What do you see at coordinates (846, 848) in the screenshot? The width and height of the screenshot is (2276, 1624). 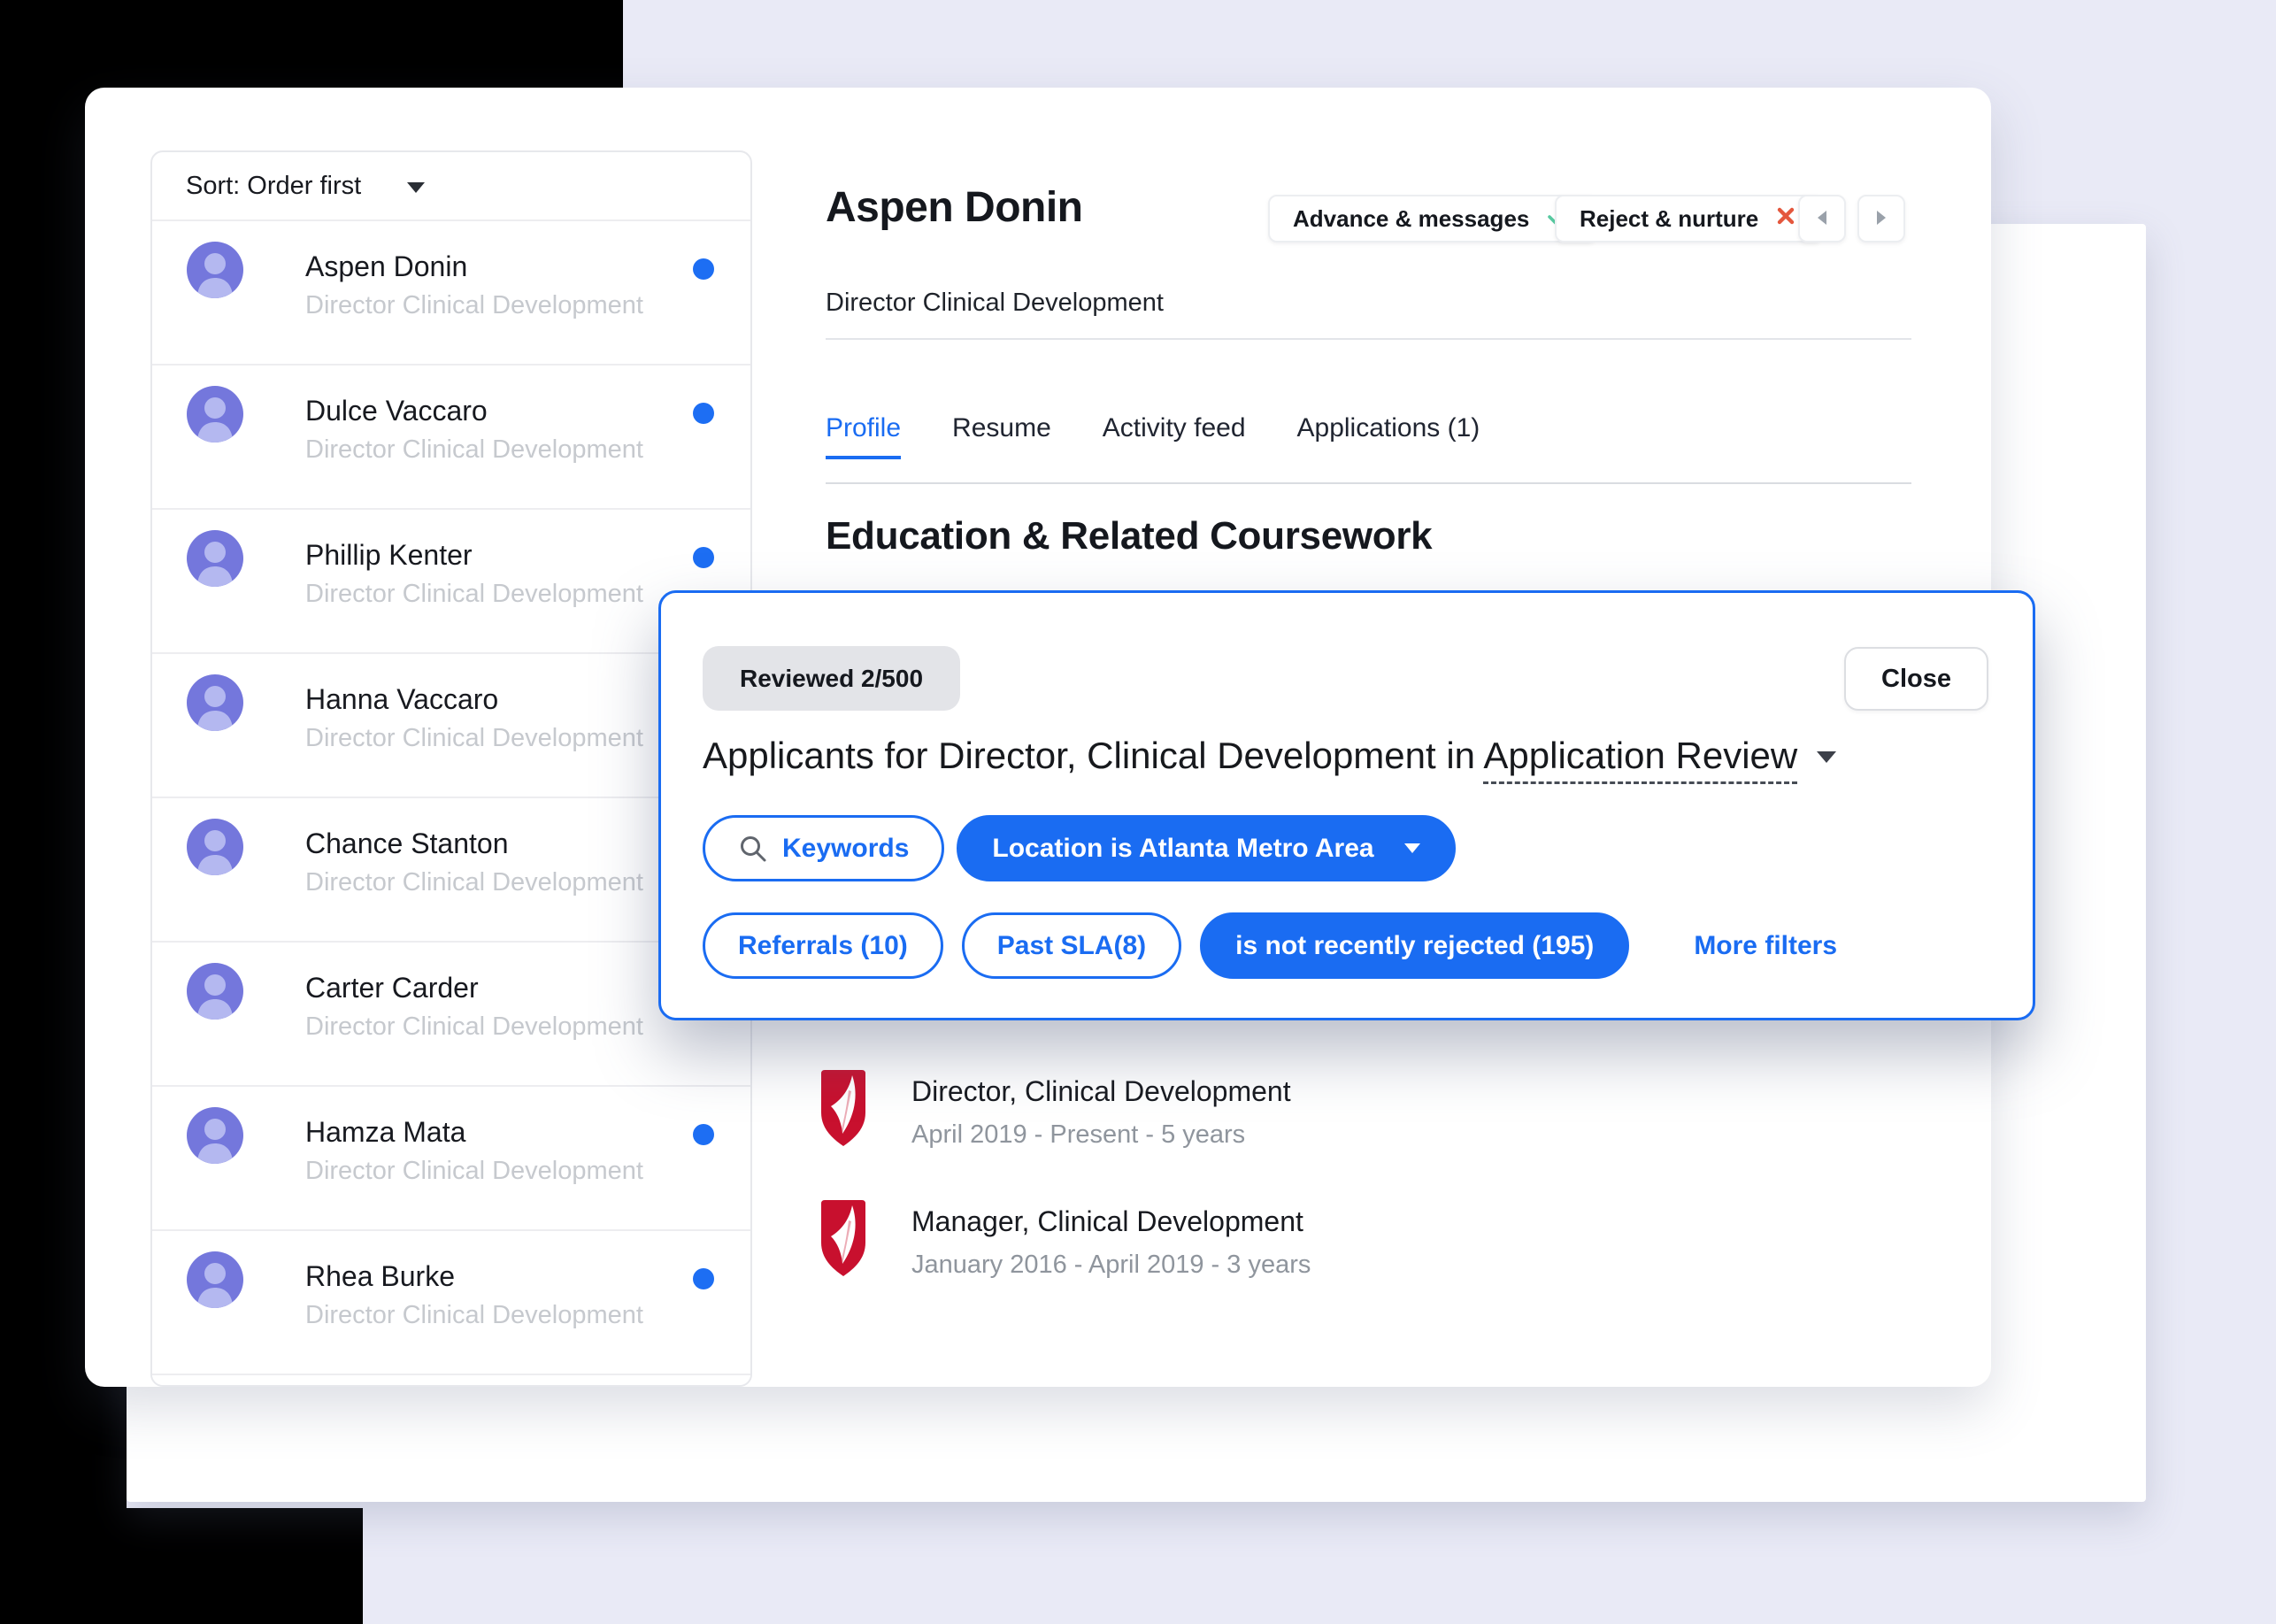 I see `filter-pill-label: Keywords` at bounding box center [846, 848].